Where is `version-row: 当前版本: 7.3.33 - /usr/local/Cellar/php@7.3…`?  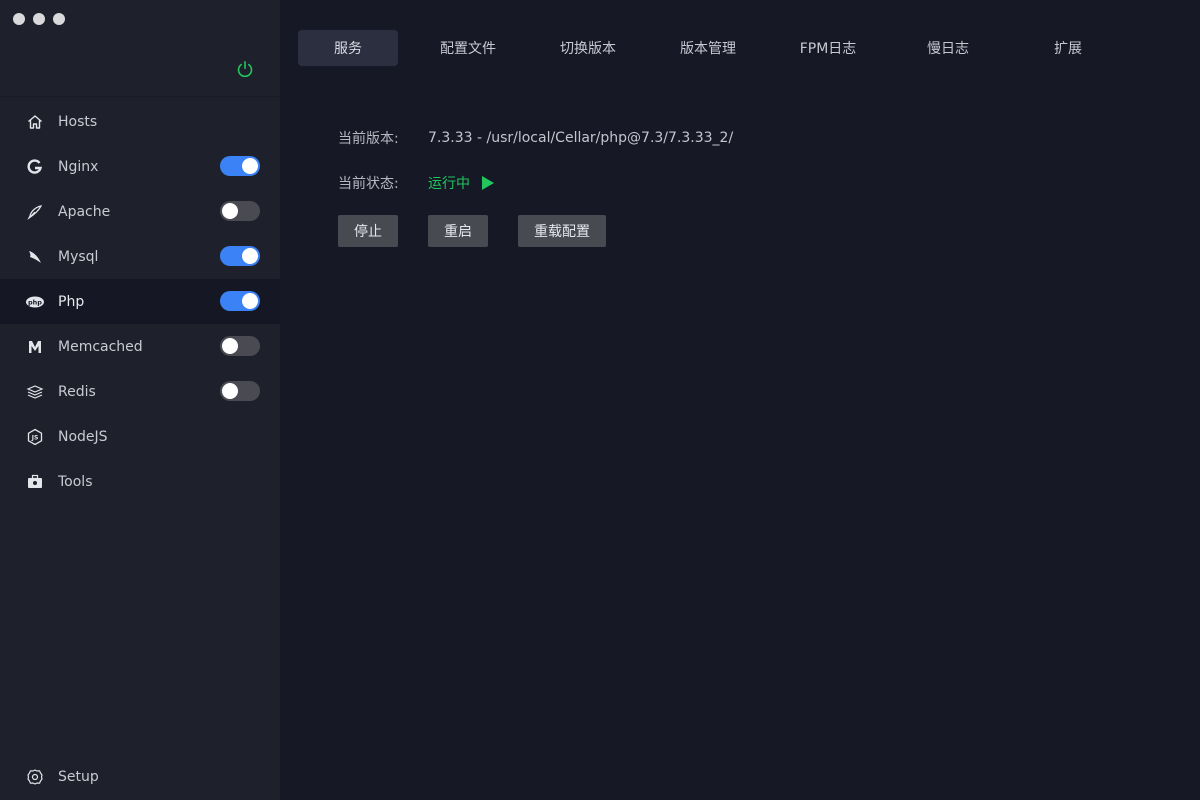
version-row: 当前版本: 7.3.33 - /usr/local/Cellar/php@7.3… is located at coordinates (535, 138).